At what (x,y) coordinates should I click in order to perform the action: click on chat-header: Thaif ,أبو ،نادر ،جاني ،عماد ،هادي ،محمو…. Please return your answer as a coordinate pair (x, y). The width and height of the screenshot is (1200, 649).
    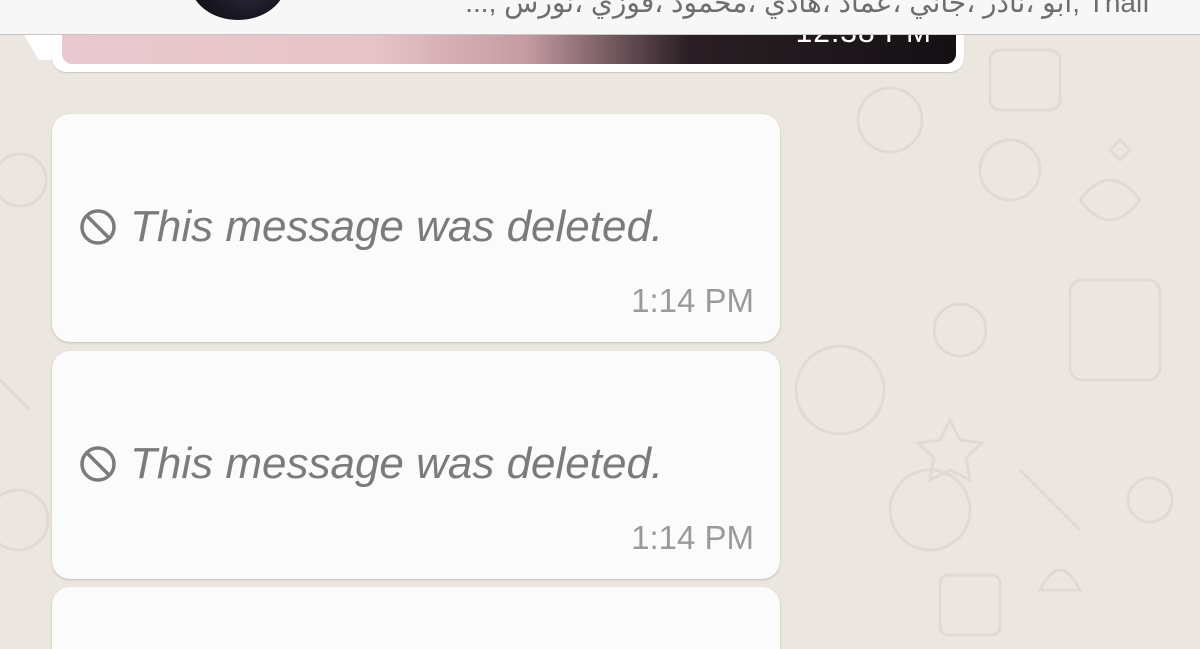
    Looking at the image, I should click on (600, 17).